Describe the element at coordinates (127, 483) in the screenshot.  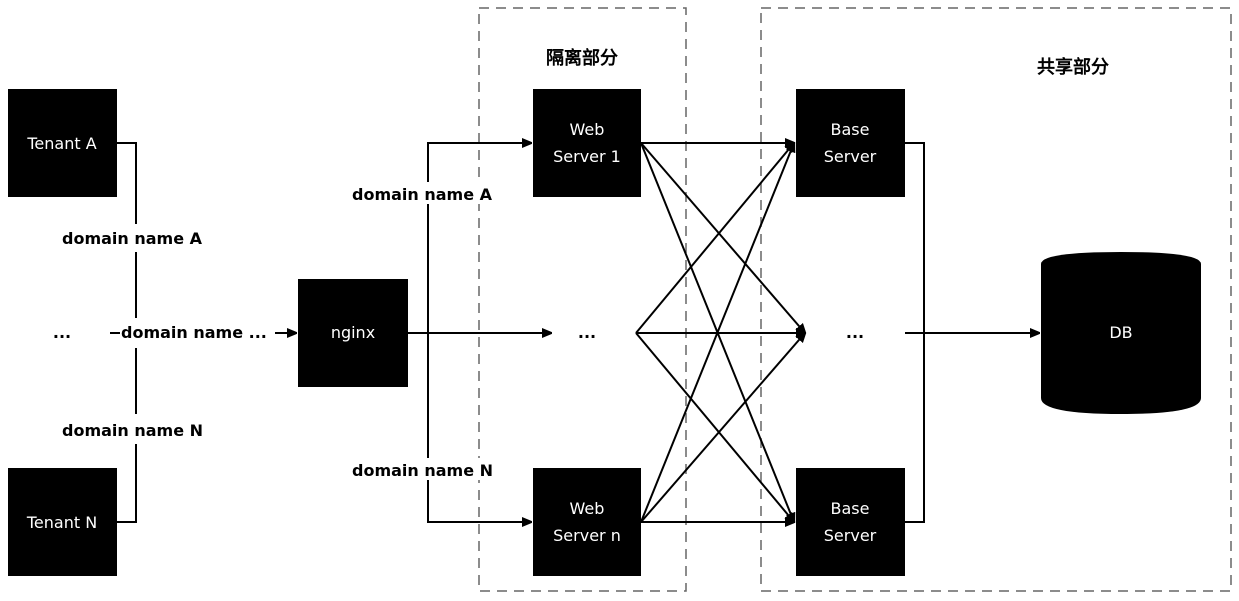
I see `tenant-n-connector` at that location.